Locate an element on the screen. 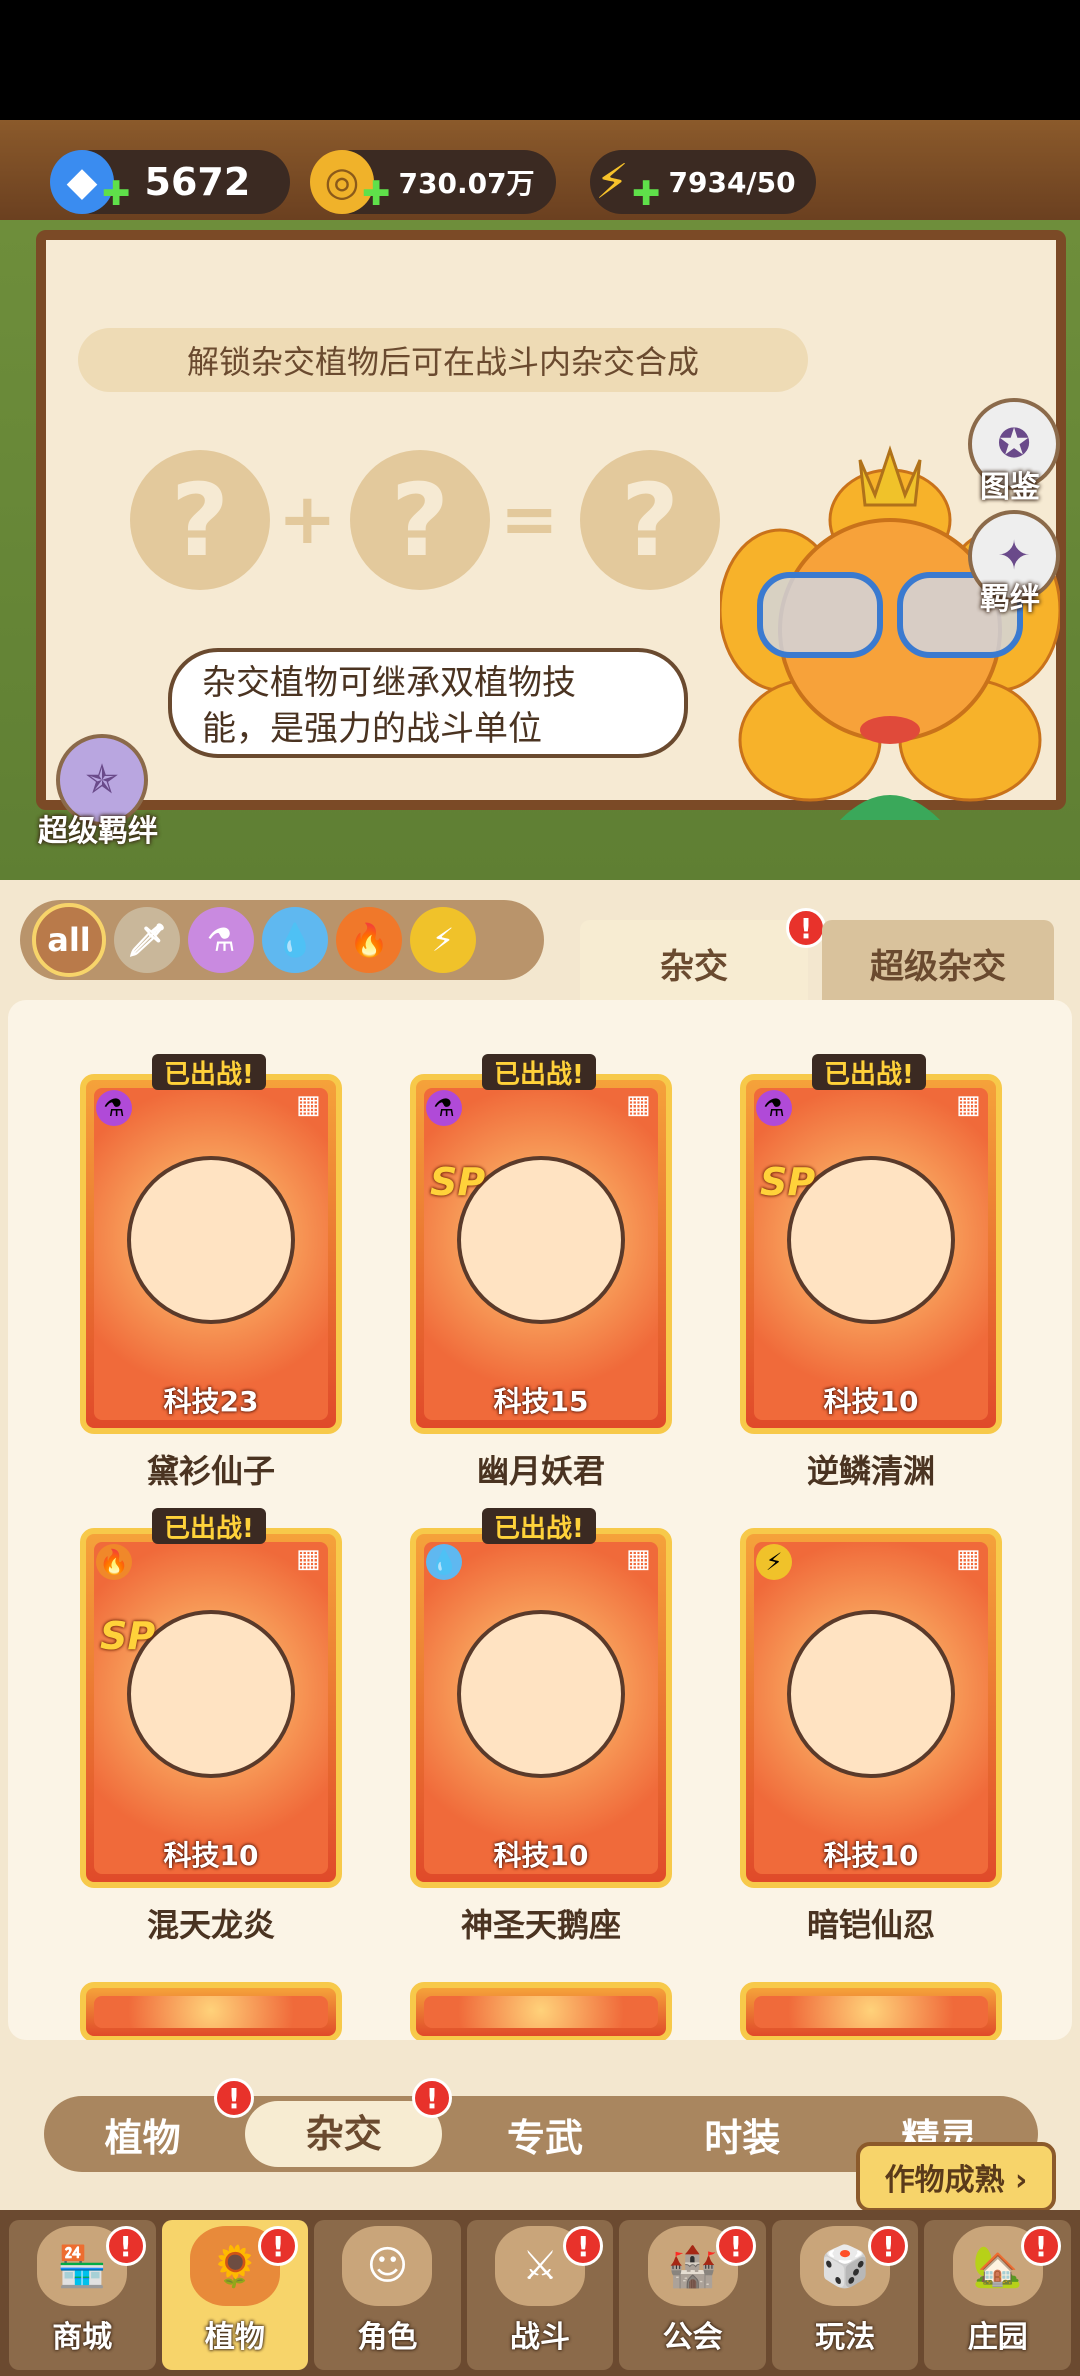 Image resolution: width=1080 pixels, height=2376 pixels. plant-card: ⚗ ▦ 科技23 is located at coordinates (211, 1254).